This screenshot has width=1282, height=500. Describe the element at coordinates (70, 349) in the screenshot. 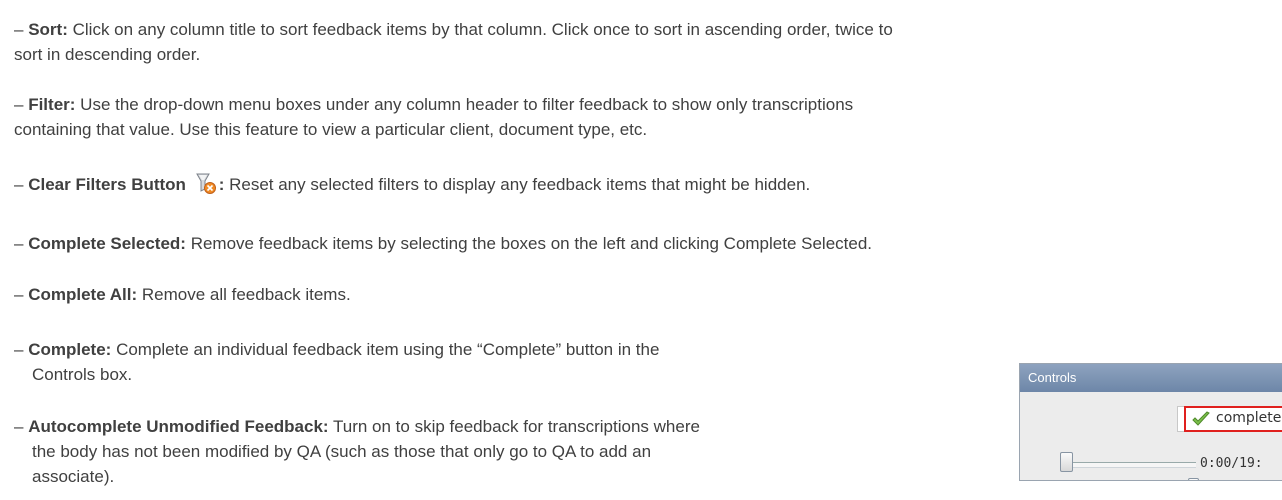

I see `bullet-term: Complete:` at that location.